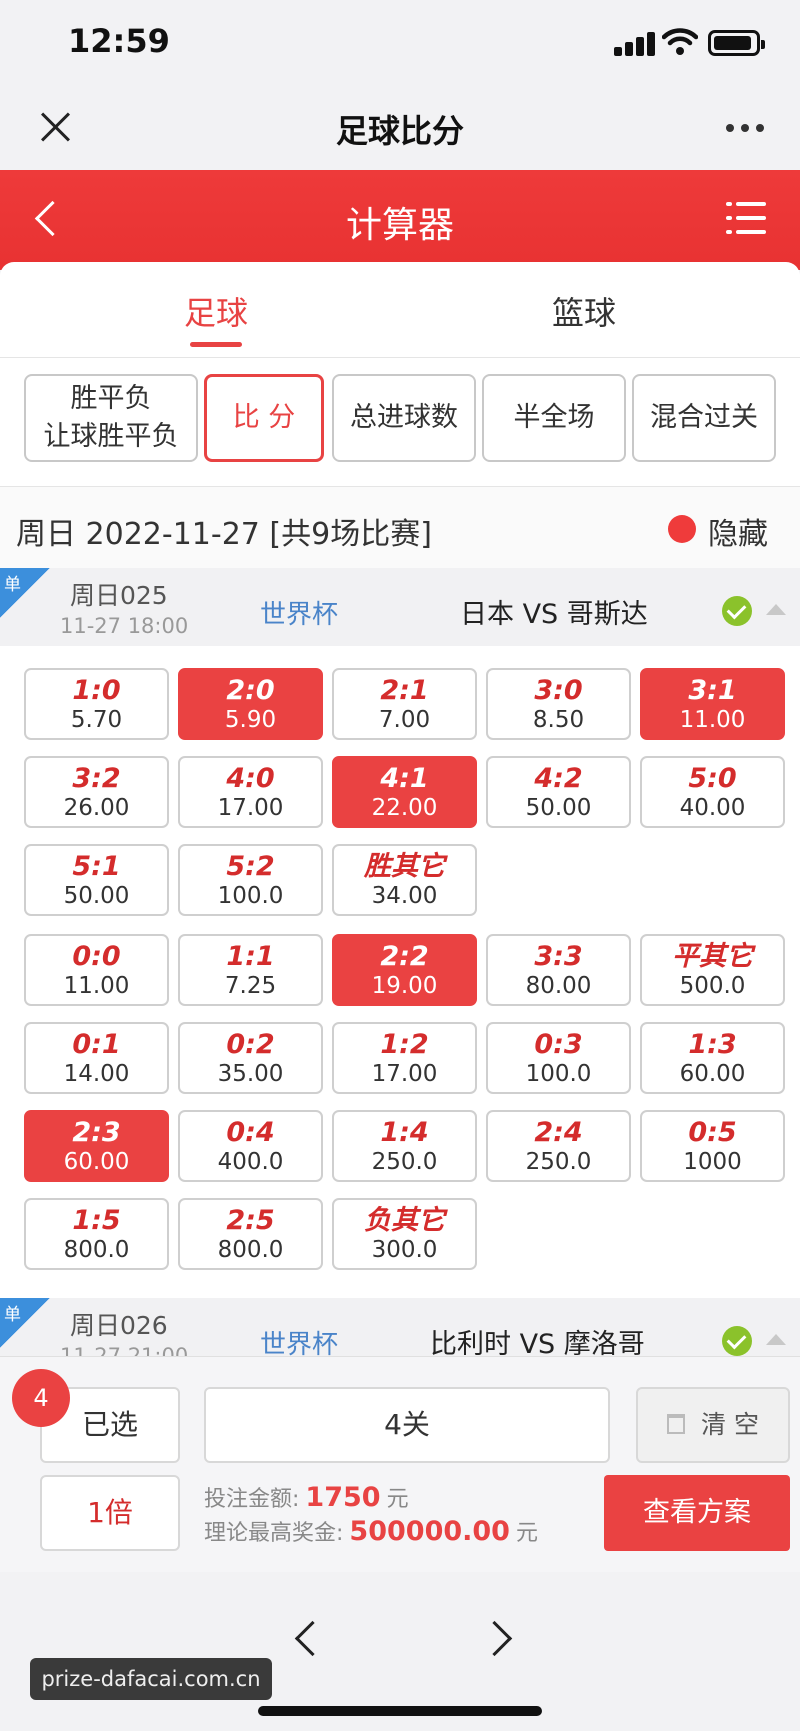  I want to click on score-label: 1:1, so click(250, 956).